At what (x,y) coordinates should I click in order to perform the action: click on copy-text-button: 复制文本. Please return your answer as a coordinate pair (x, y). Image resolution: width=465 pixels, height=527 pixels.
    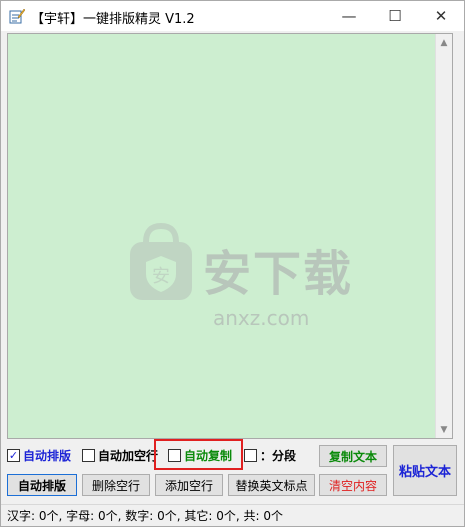
    Looking at the image, I should click on (353, 456).